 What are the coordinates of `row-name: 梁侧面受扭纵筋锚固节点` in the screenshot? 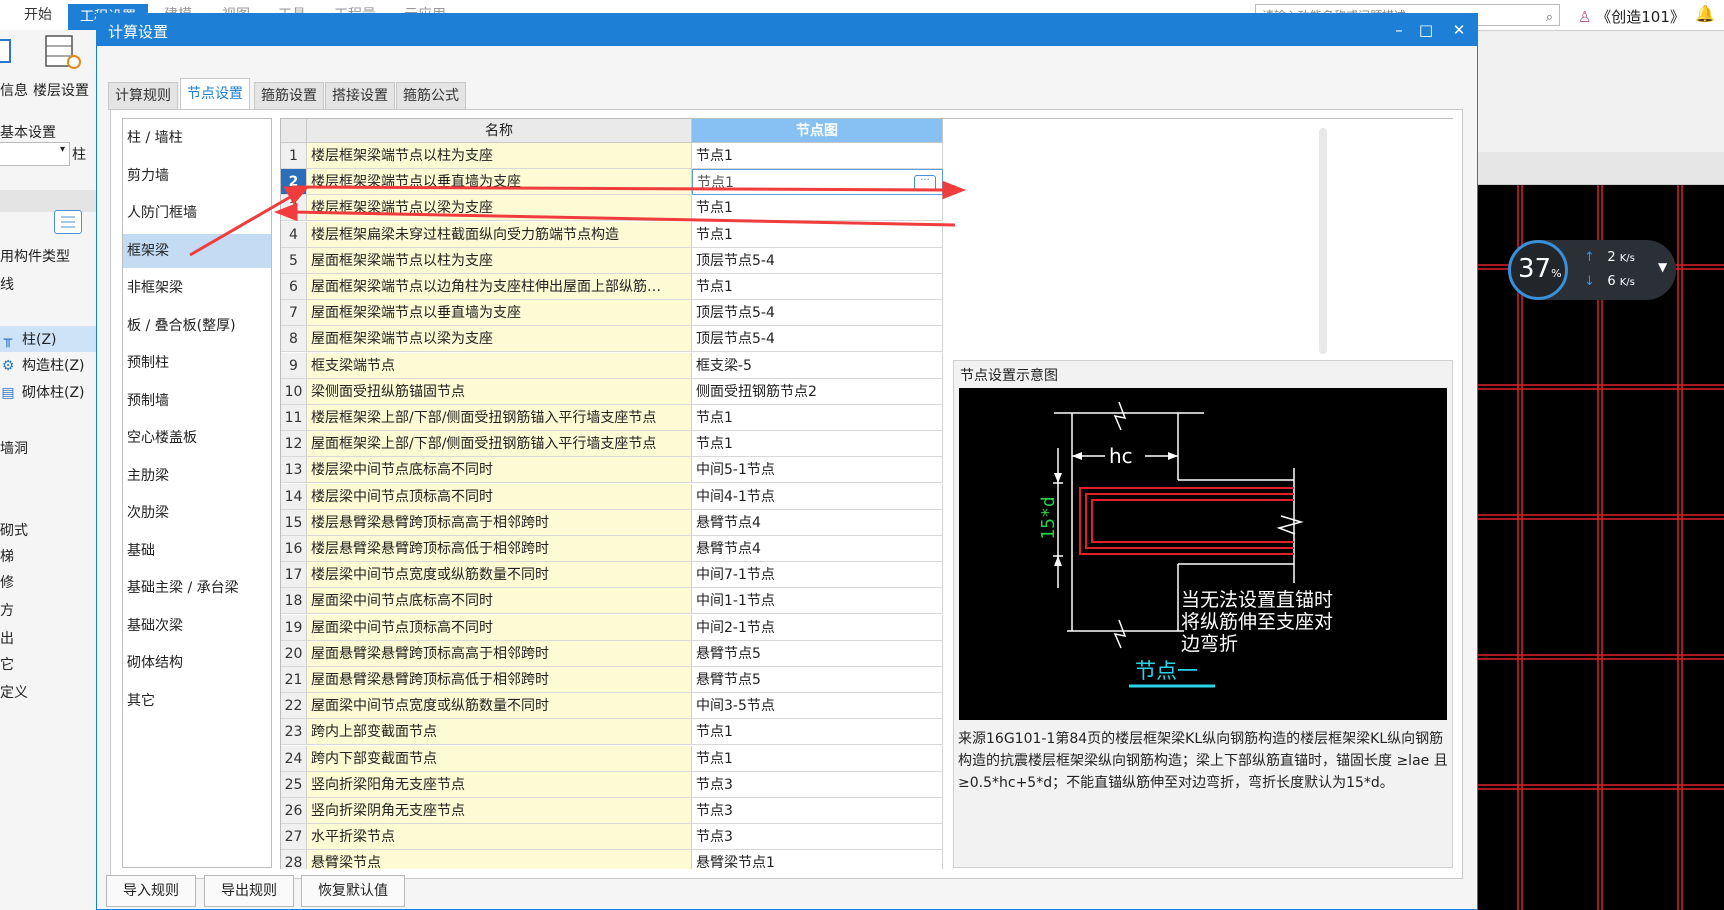 It's located at (499, 391).